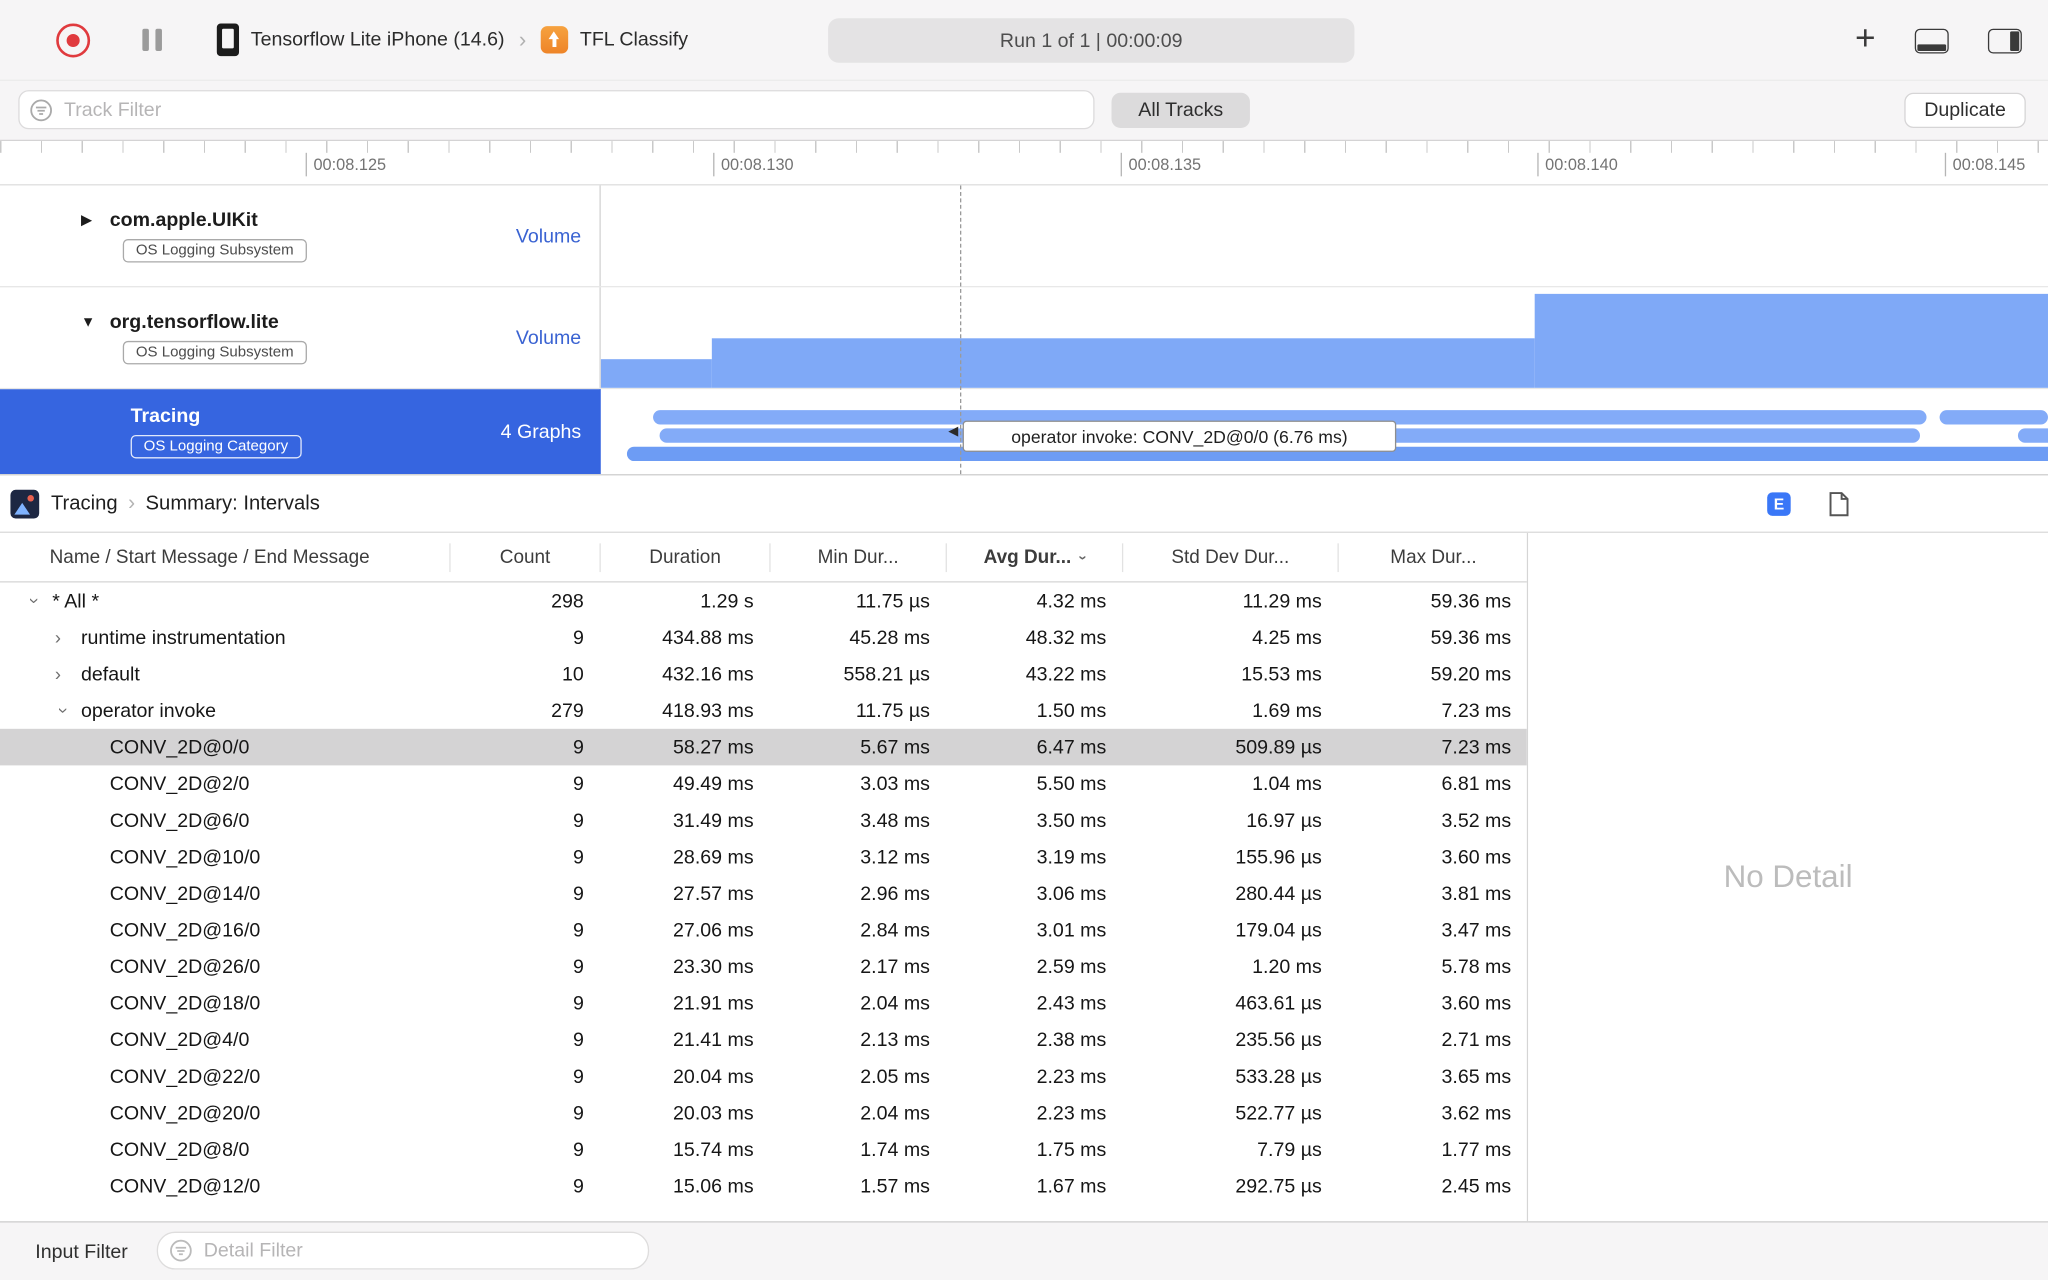  What do you see at coordinates (183, 637) in the screenshot?
I see `row-name: runtime instrumentation` at bounding box center [183, 637].